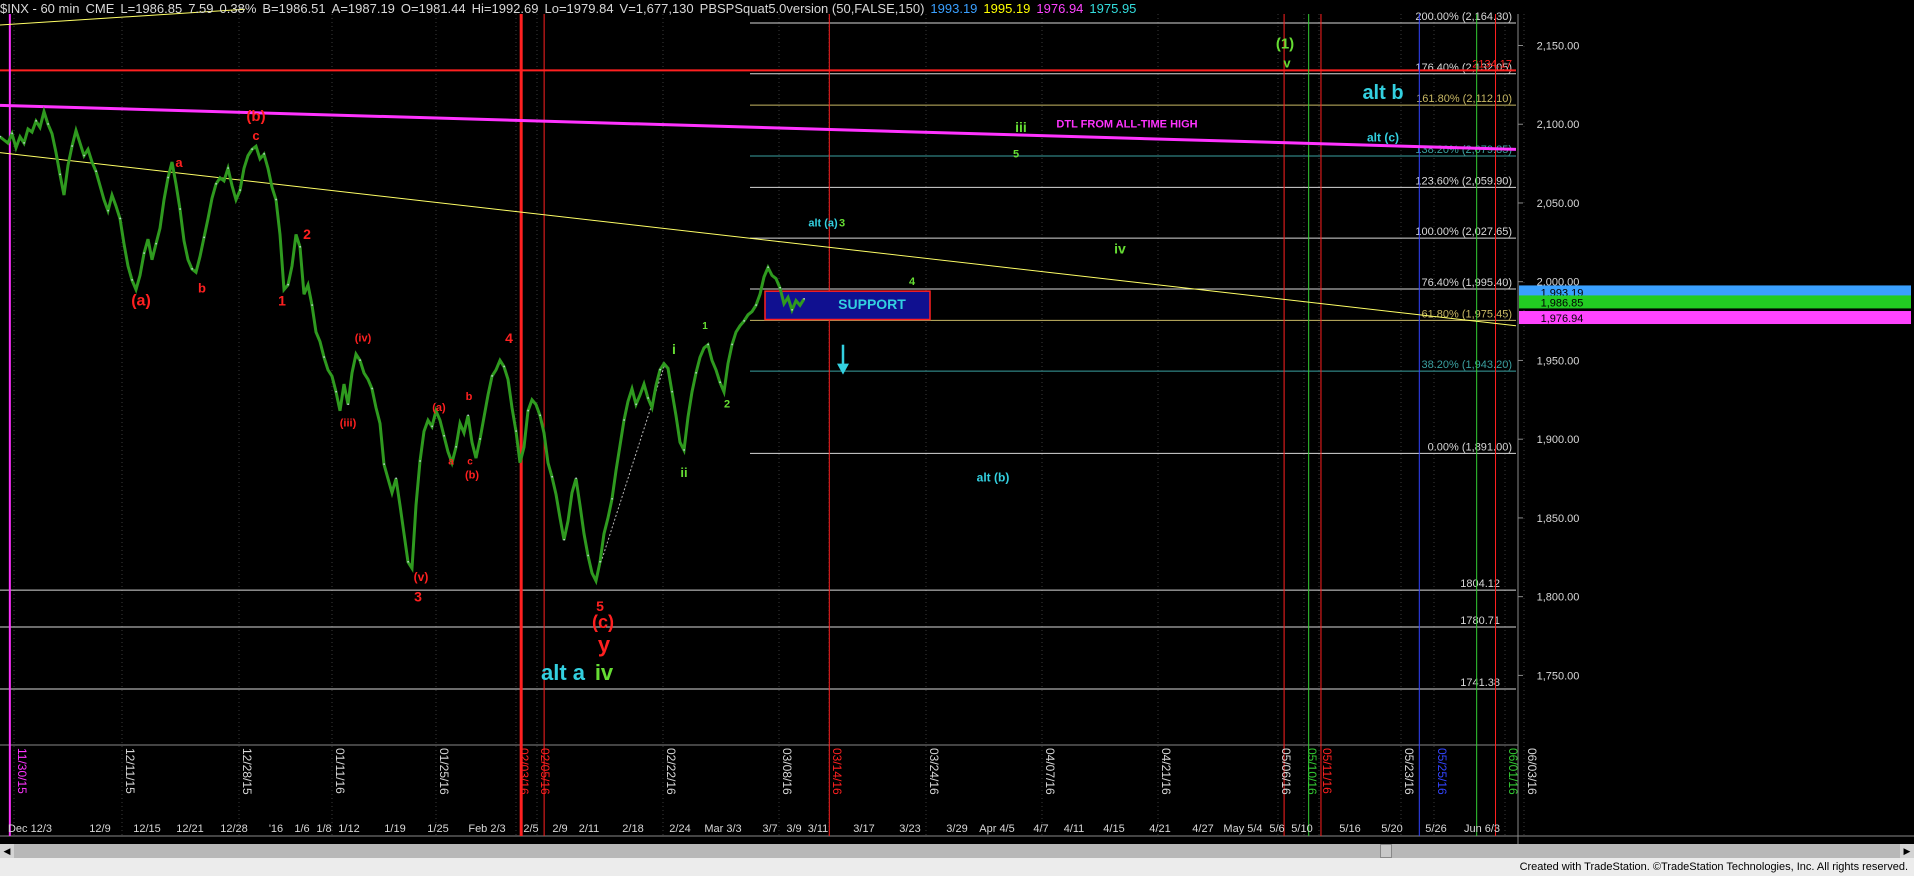  What do you see at coordinates (509, 338) in the screenshot?
I see `wave-label-16: 4` at bounding box center [509, 338].